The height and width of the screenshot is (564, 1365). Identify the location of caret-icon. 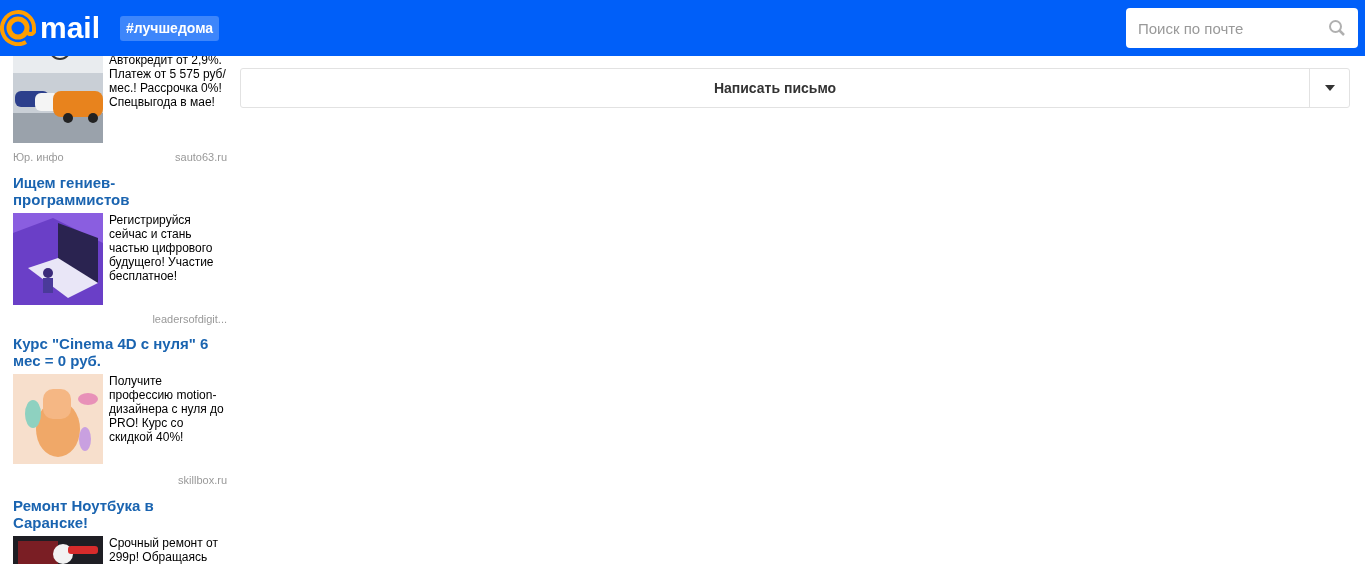
(1329, 88).